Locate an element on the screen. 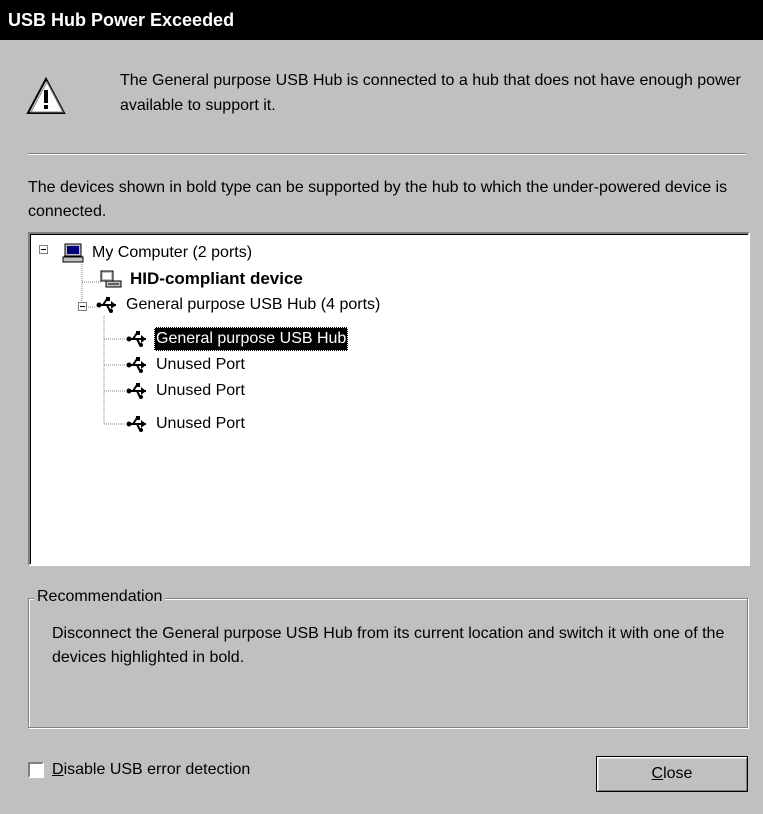 The width and height of the screenshot is (763, 814). tree-node-label: General purpose USB Hub is located at coordinates (251, 339).